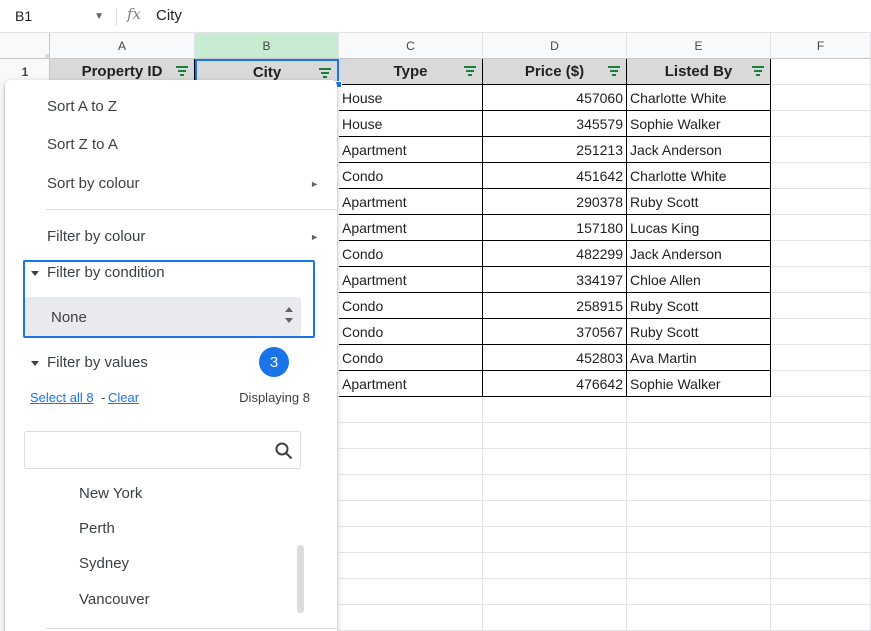 The width and height of the screenshot is (871, 631). I want to click on cell-price: 457060, so click(555, 98).